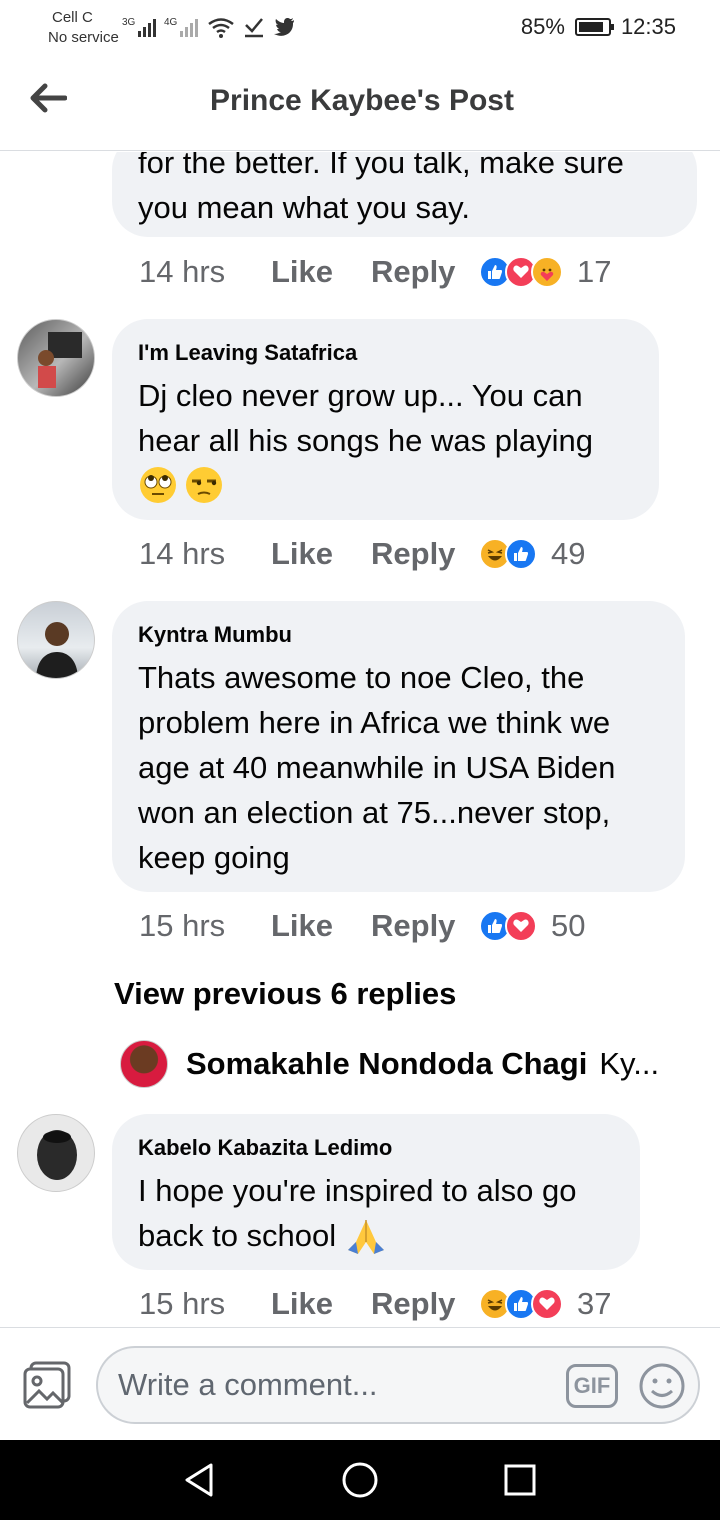 The image size is (720, 1520). I want to click on comment-text-line: for the better. If you talk, make sure, so click(381, 166).